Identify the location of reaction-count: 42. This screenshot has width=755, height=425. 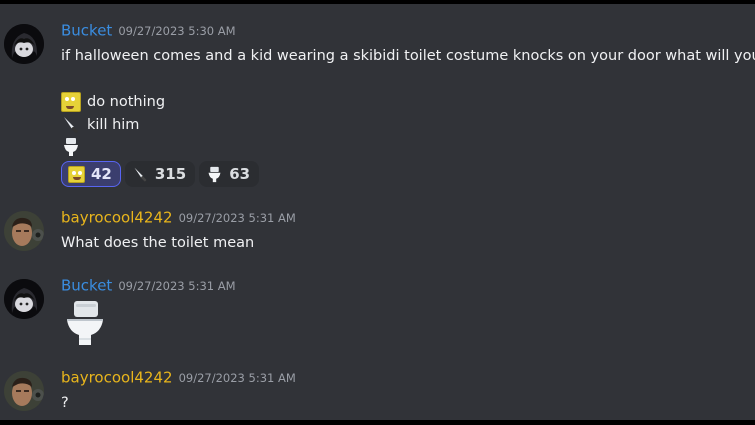
(101, 174).